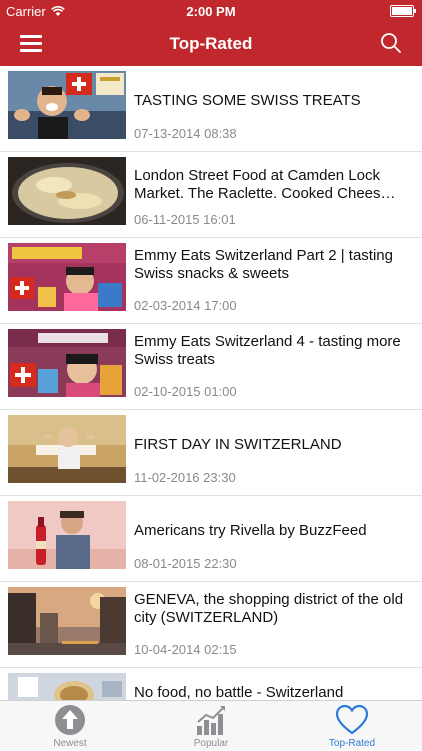 This screenshot has height=751, width=422. I want to click on heart-icon, so click(352, 719).